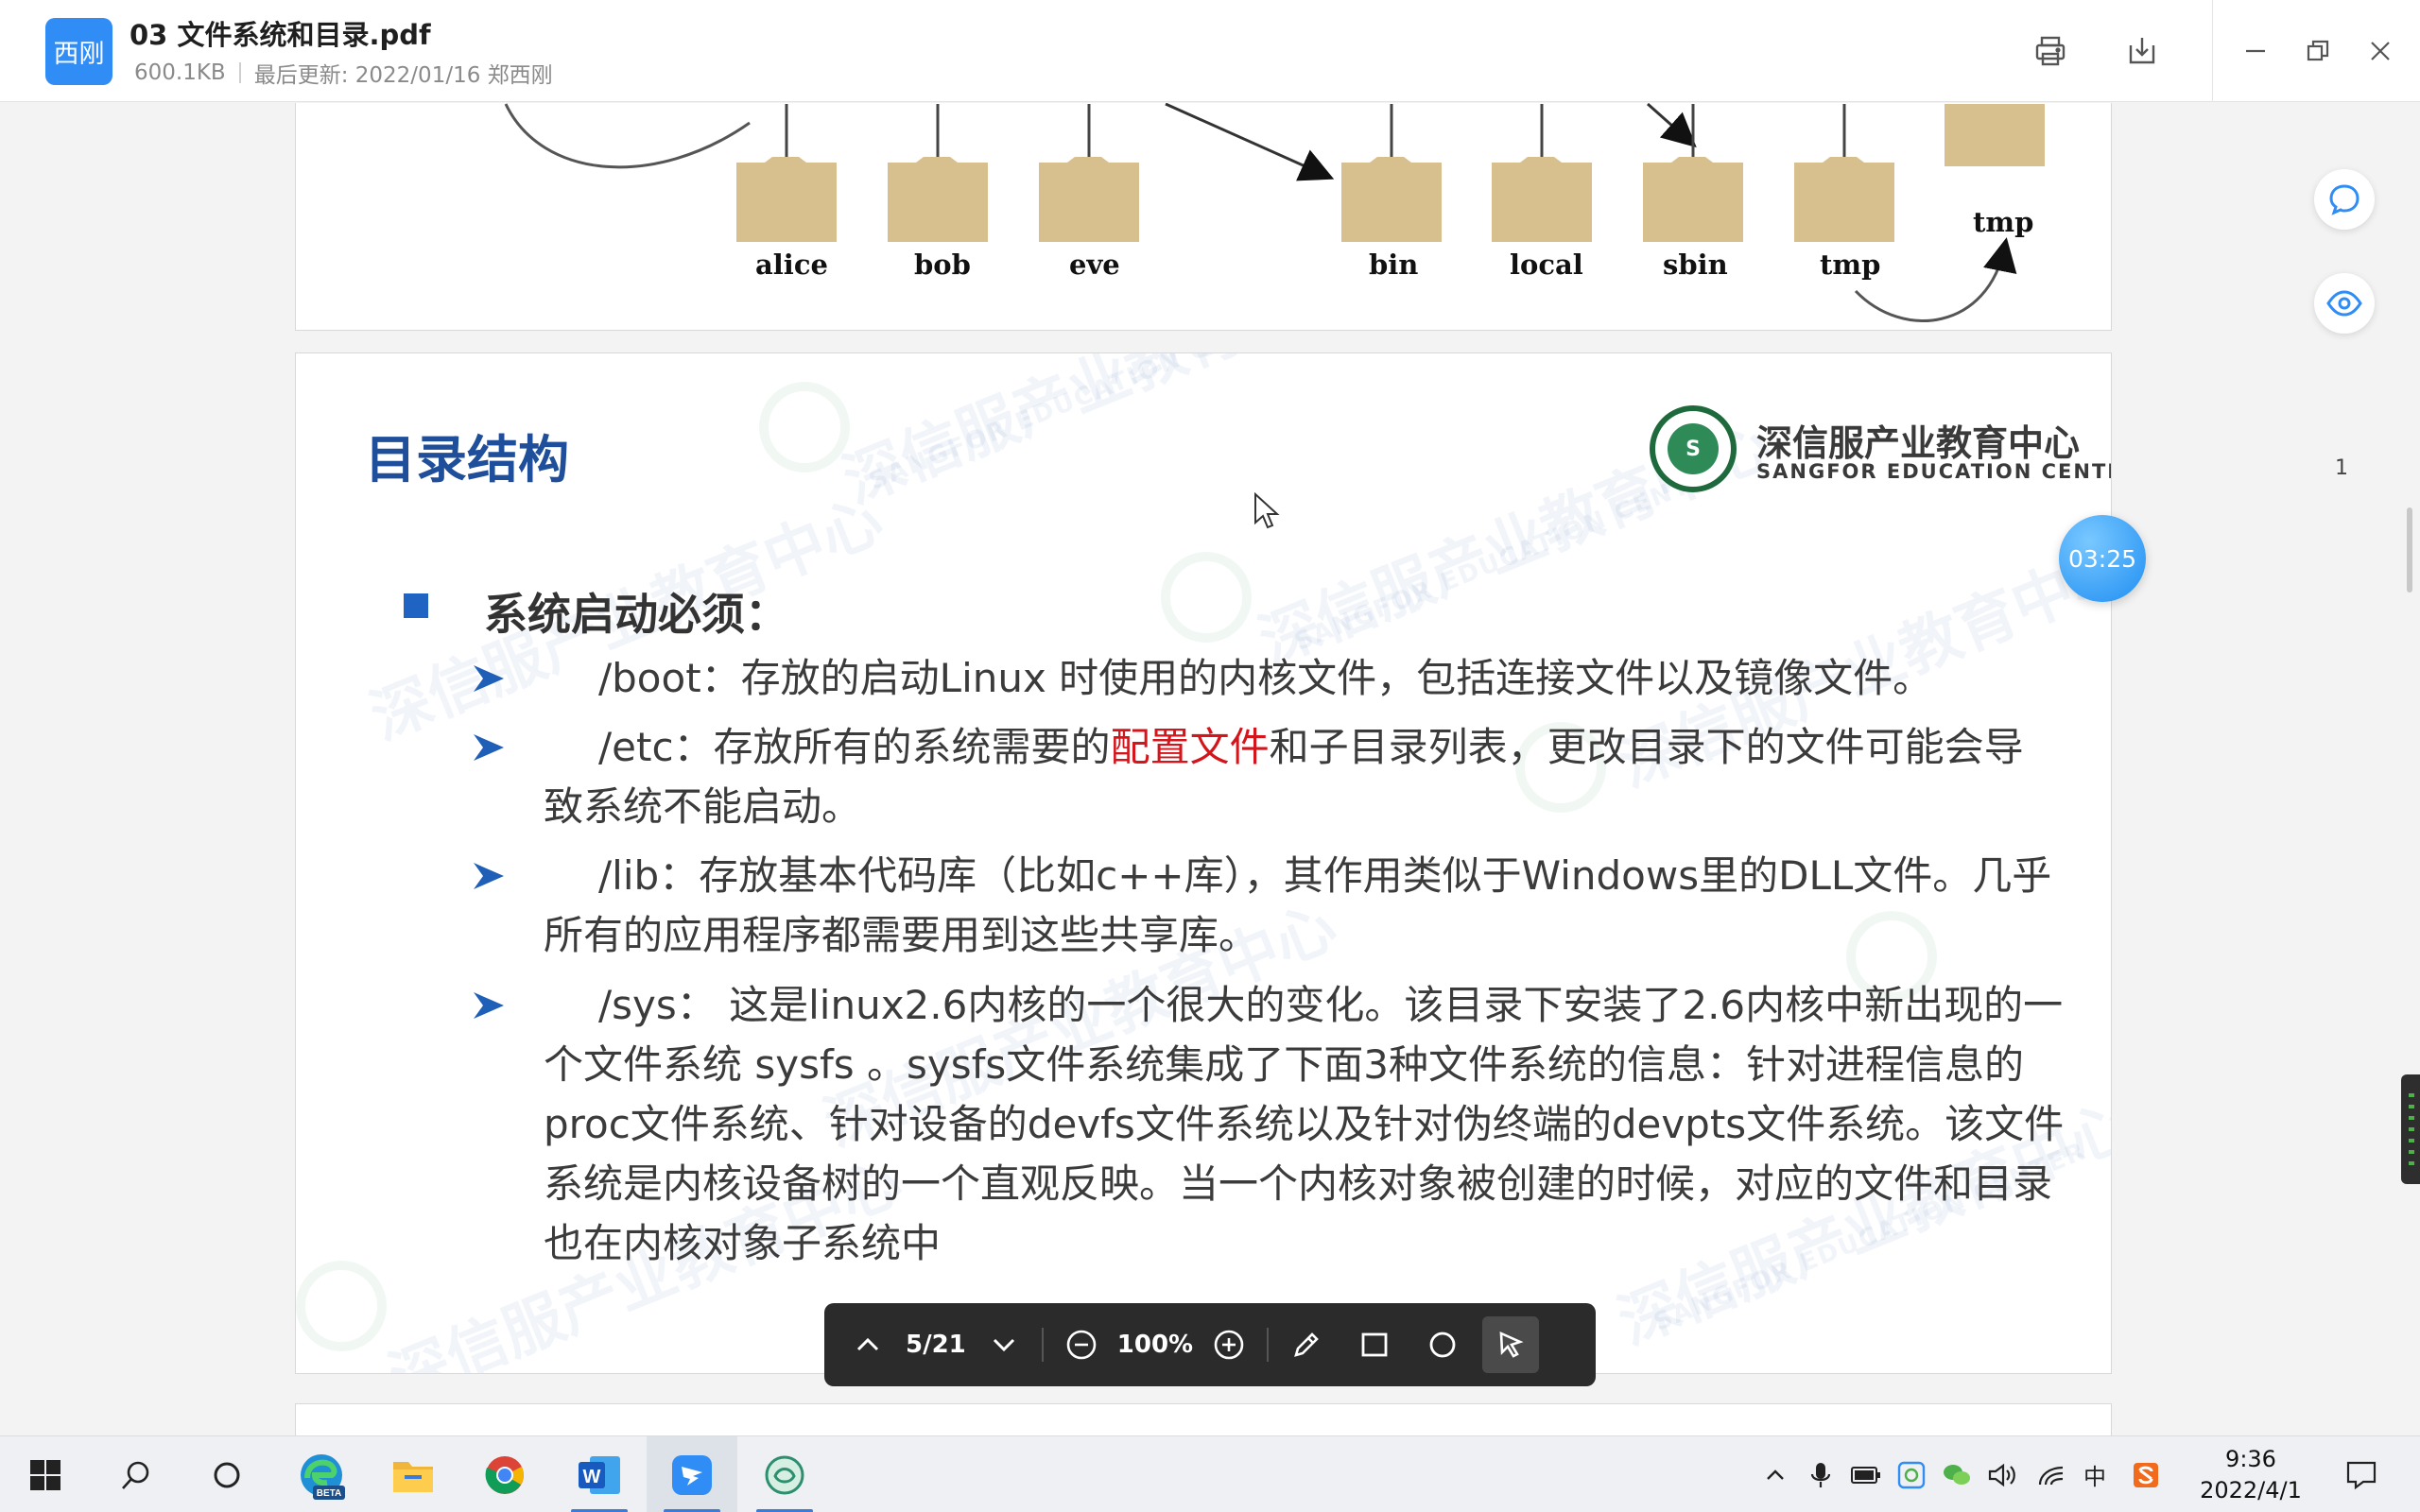 The width and height of the screenshot is (2420, 1512). I want to click on taskbar-app, so click(785, 1474).